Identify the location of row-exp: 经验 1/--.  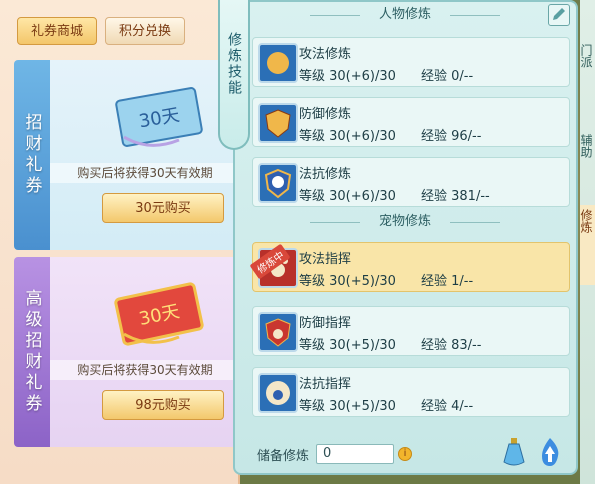
(447, 281).